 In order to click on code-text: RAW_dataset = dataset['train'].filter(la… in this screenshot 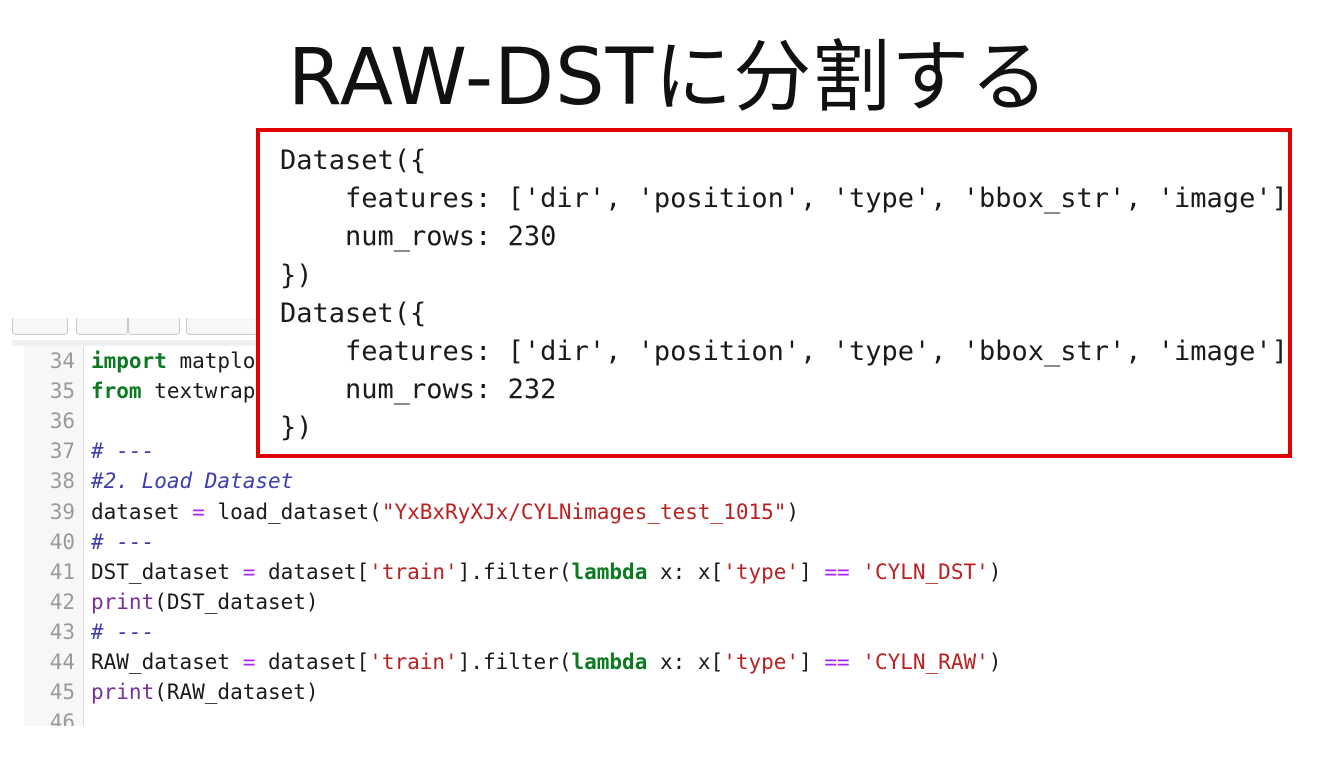, I will do `click(540, 662)`.